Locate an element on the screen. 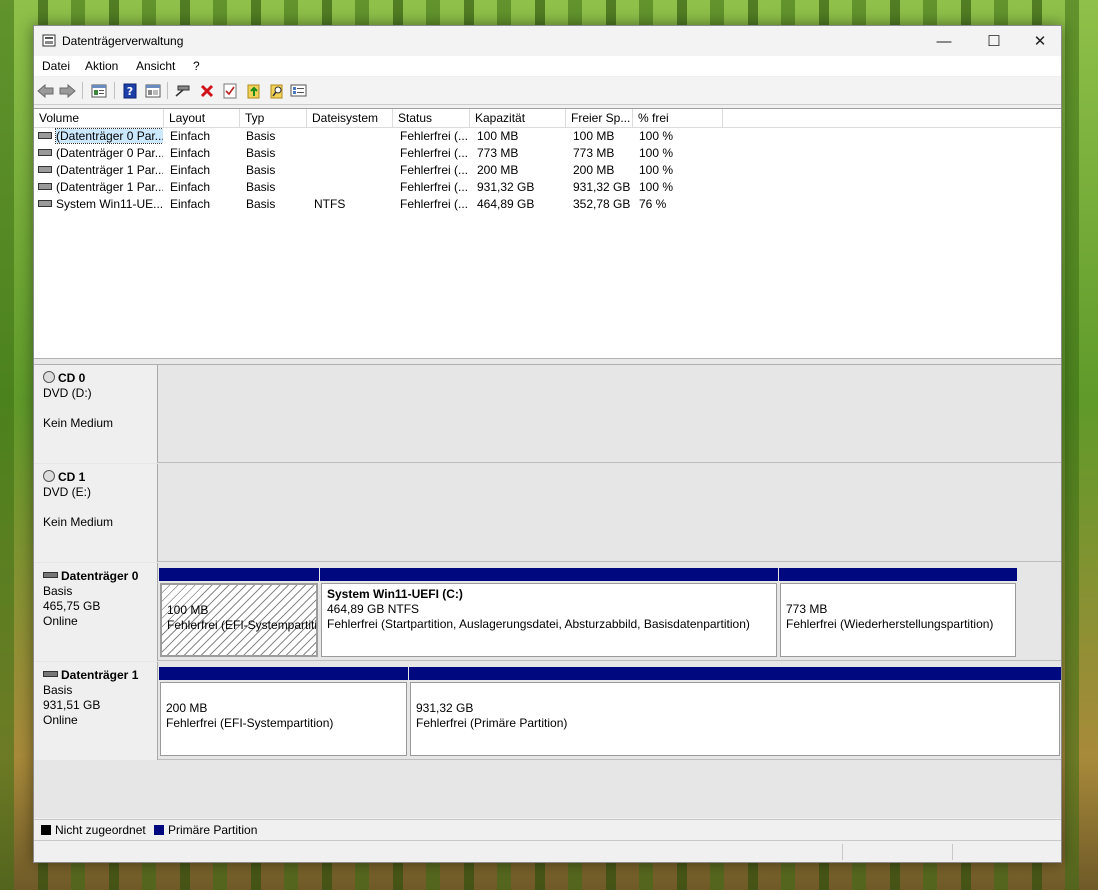 Image resolution: width=1098 pixels, height=890 pixels. title-bar: Datenträgerverwaltung — ☐ ✕ is located at coordinates (547, 41).